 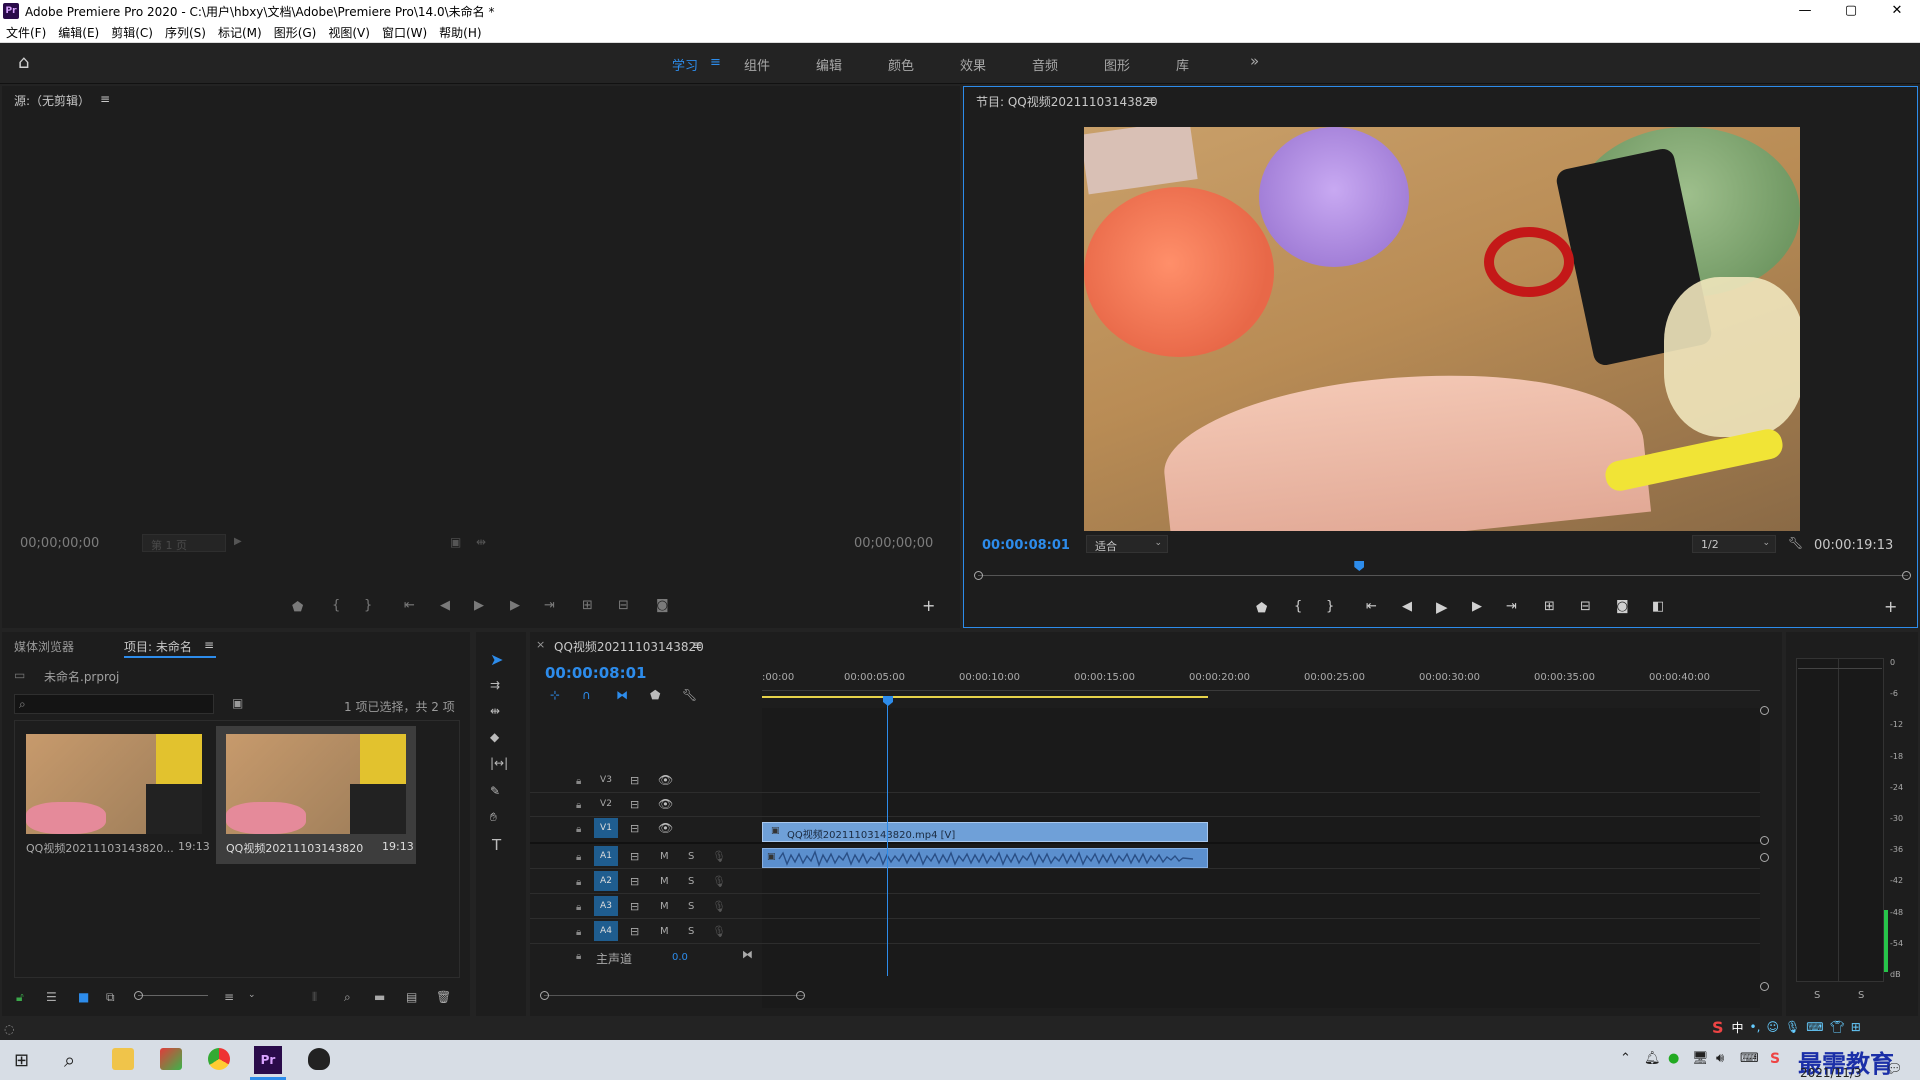 I want to click on v3-sync-icon: ⊟, so click(x=634, y=780).